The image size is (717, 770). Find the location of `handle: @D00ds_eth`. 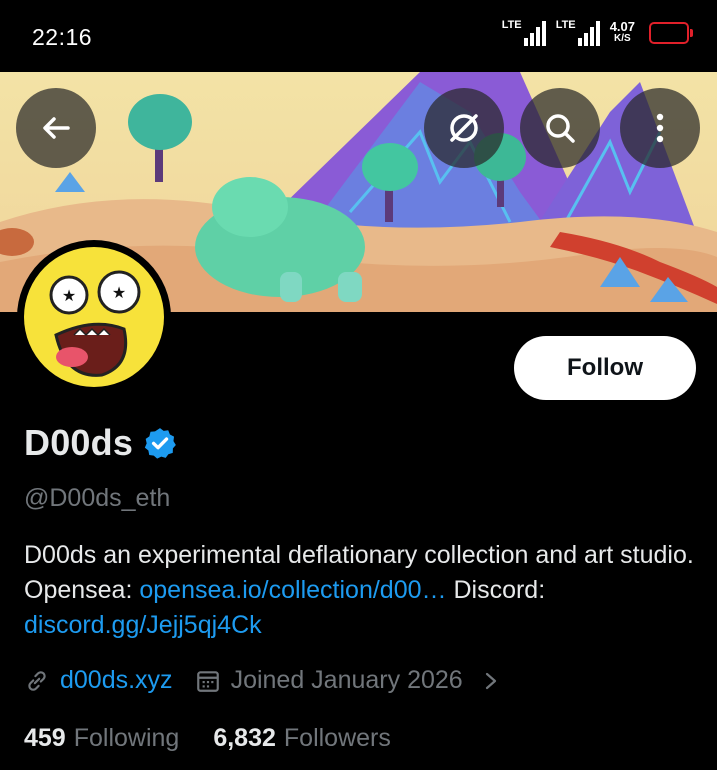

handle: @D00ds_eth is located at coordinates (97, 498).